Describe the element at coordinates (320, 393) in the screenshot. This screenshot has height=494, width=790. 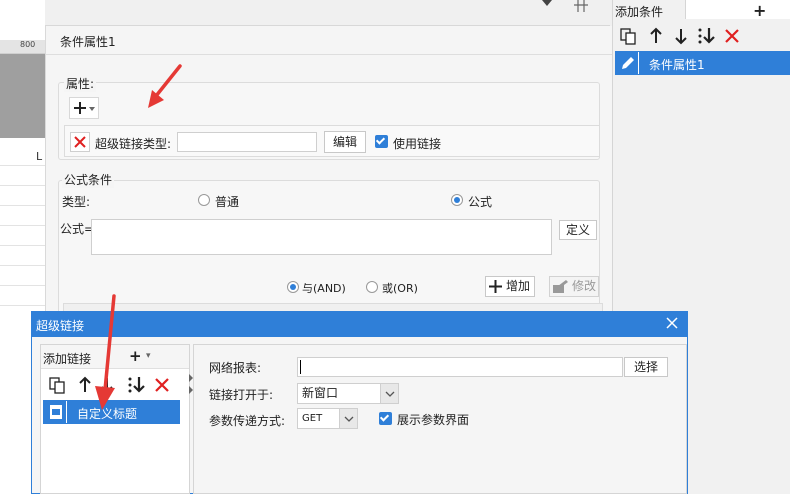
I see `open-in-value: 新窗口` at that location.